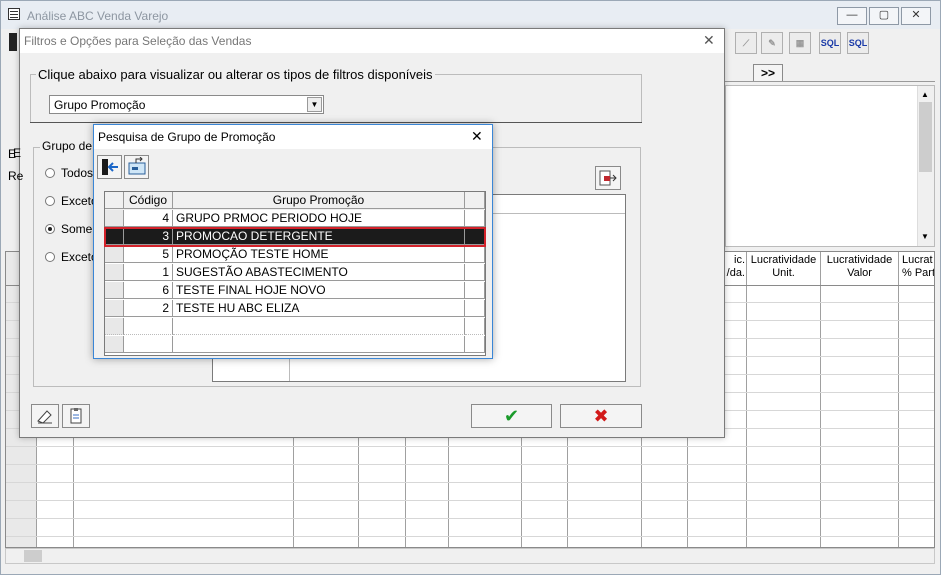  I want to click on filter-dialog-close-icon: ✕, so click(709, 40).